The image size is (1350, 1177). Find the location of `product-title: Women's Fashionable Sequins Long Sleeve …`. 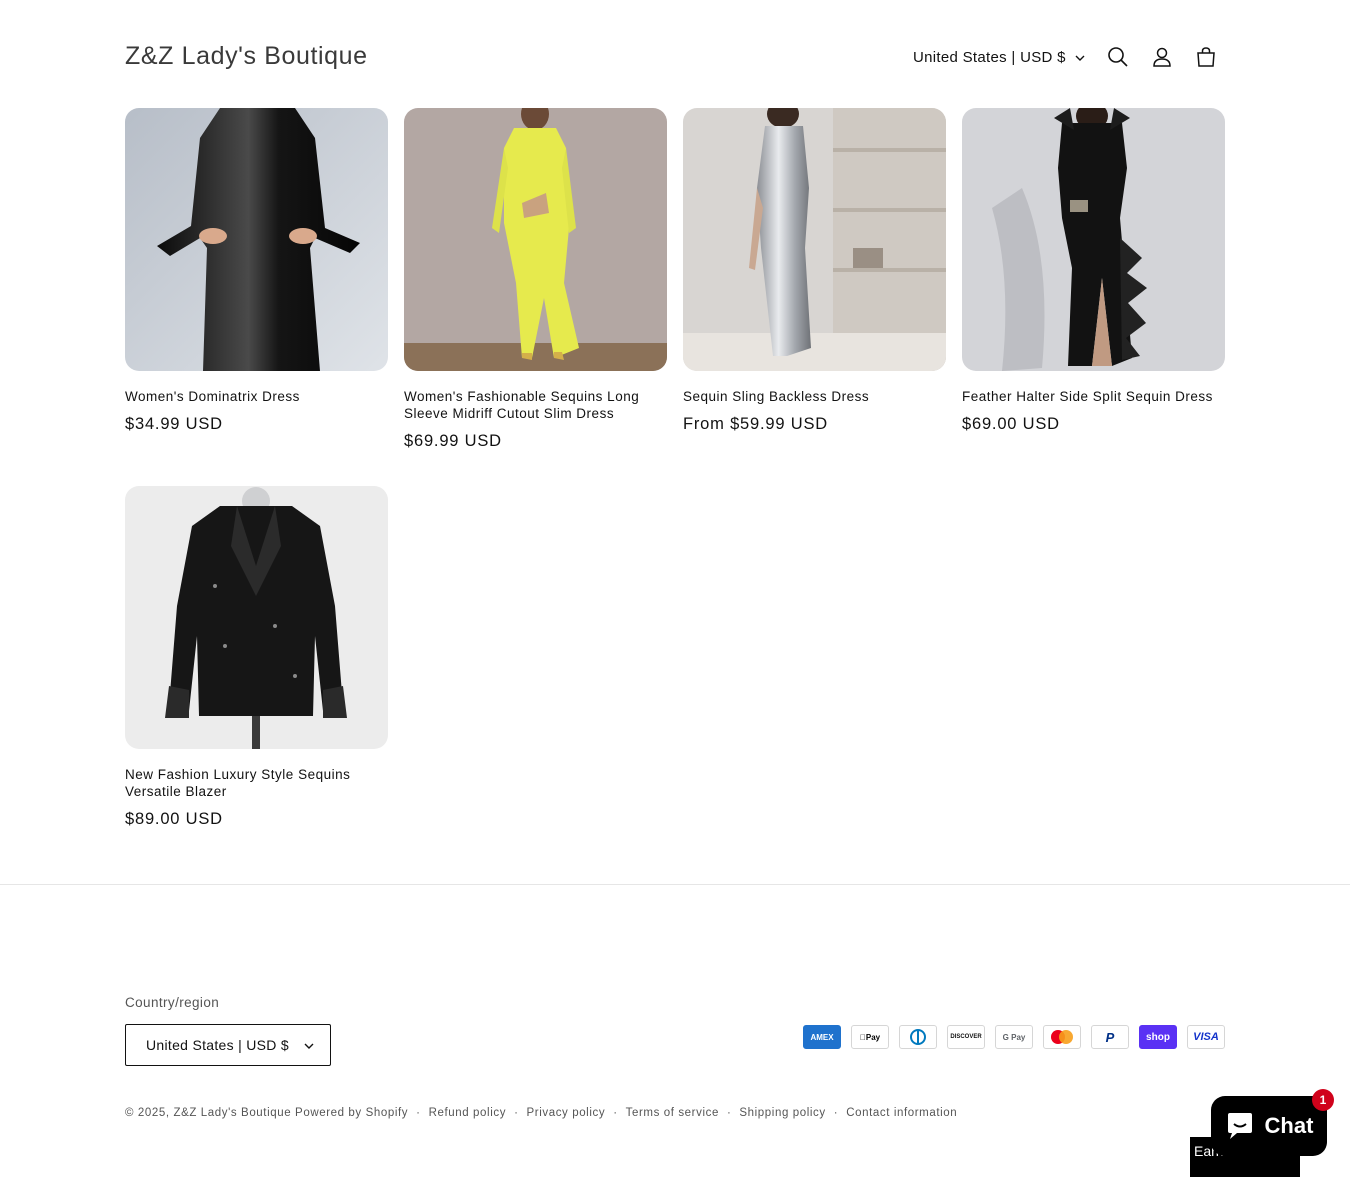

product-title: Women's Fashionable Sequins Long Sleeve … is located at coordinates (535, 405).